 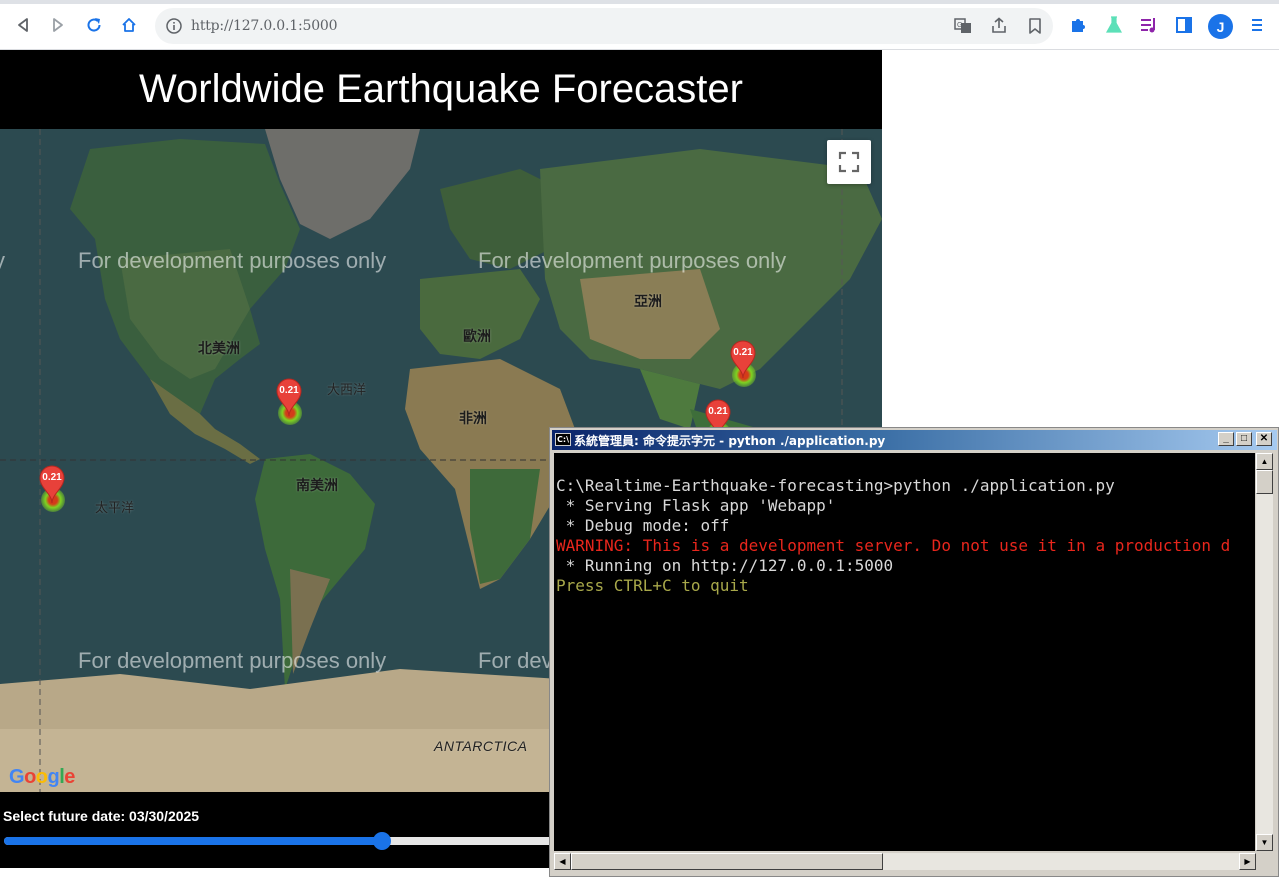 I want to click on label-antarctica: ANTARCTICA, so click(x=481, y=746).